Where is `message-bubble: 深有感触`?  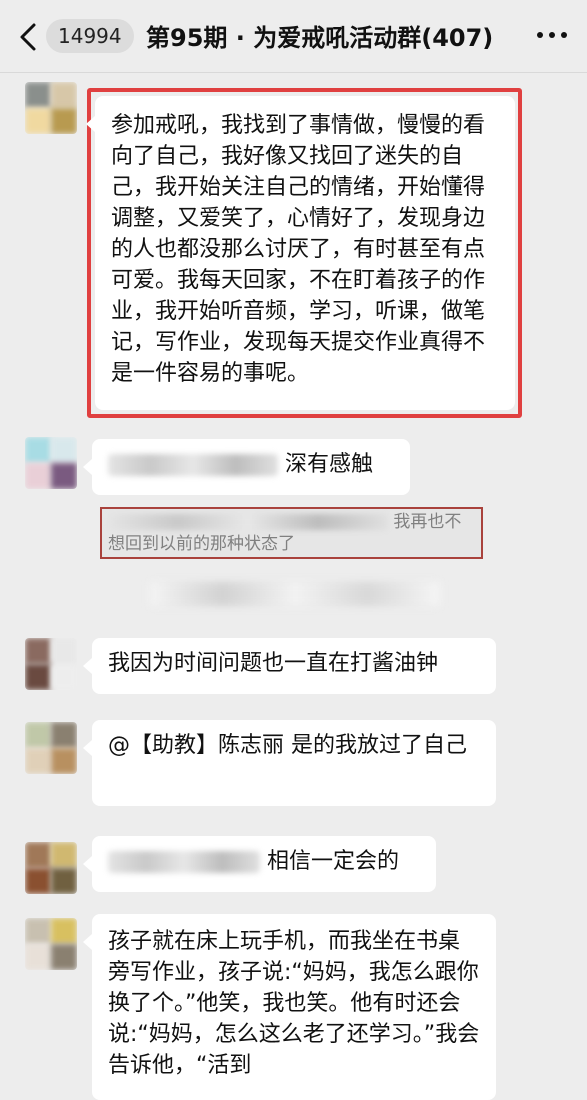 message-bubble: 深有感触 is located at coordinates (246, 467).